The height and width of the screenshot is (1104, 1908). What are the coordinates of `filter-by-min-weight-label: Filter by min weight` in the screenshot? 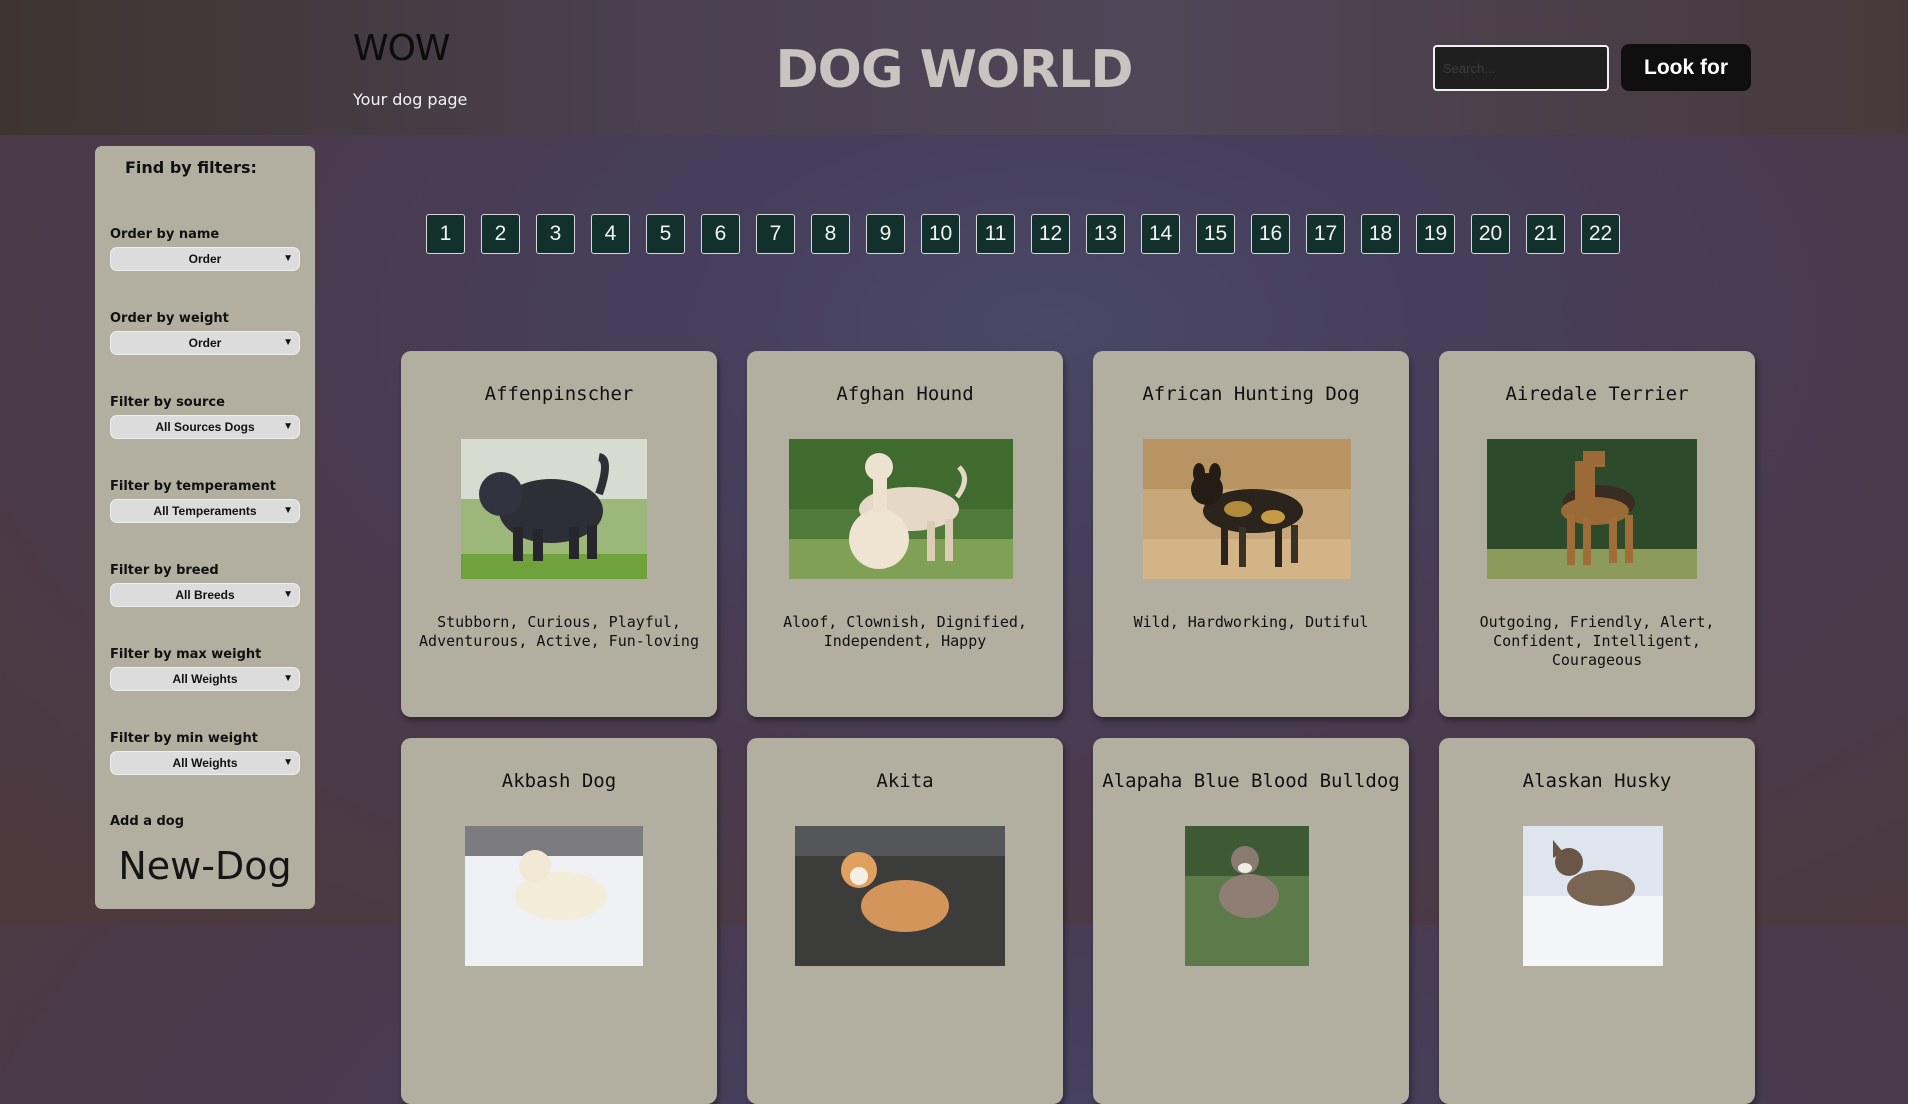 It's located at (184, 738).